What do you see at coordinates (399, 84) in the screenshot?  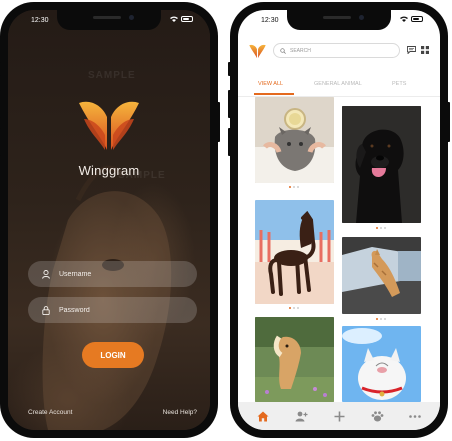 I see `tab-pets: PETS` at bounding box center [399, 84].